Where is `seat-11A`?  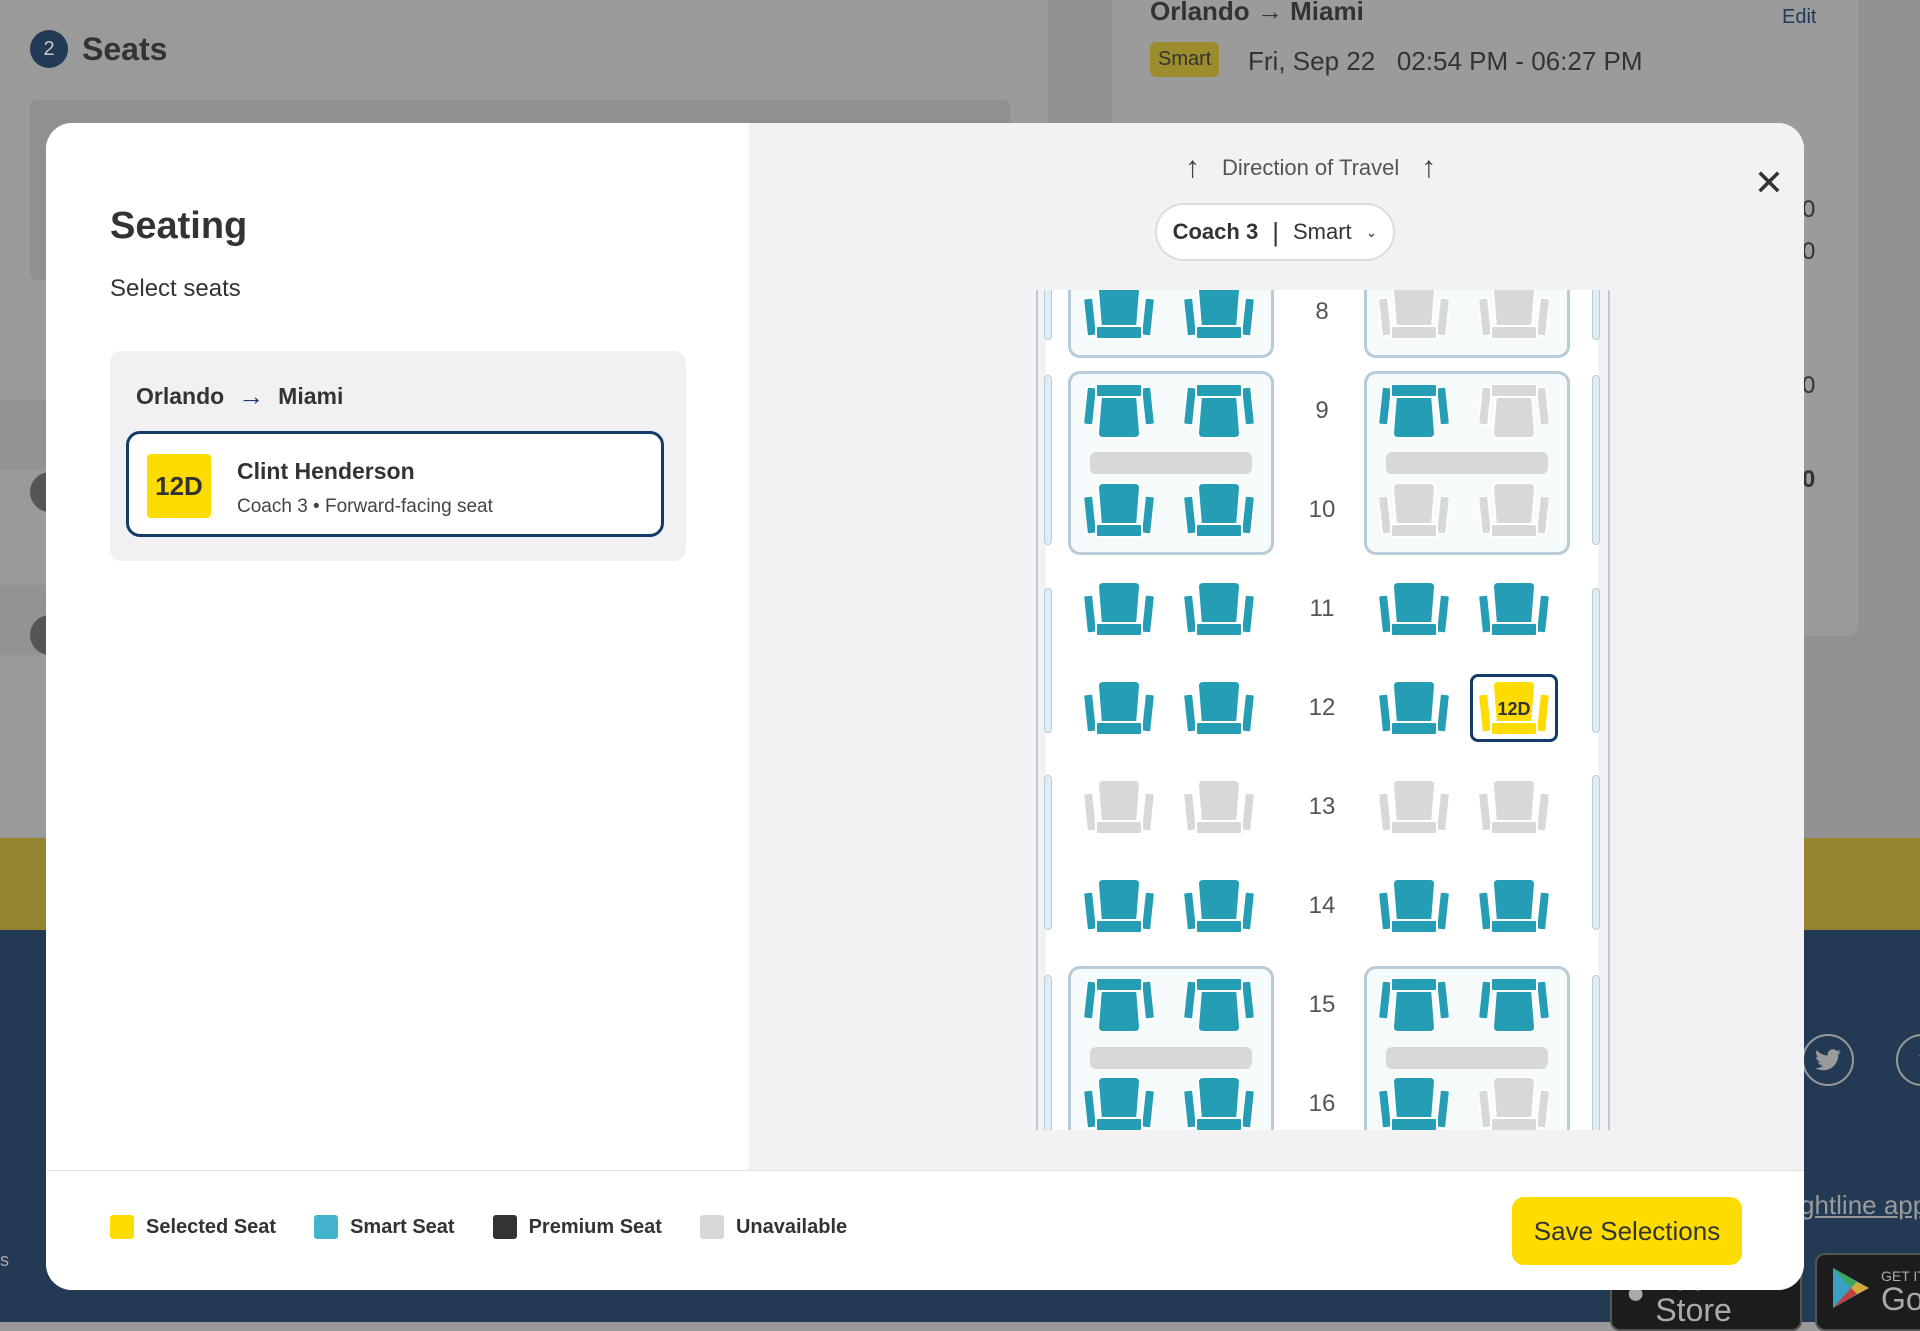
seat-11A is located at coordinates (1119, 609).